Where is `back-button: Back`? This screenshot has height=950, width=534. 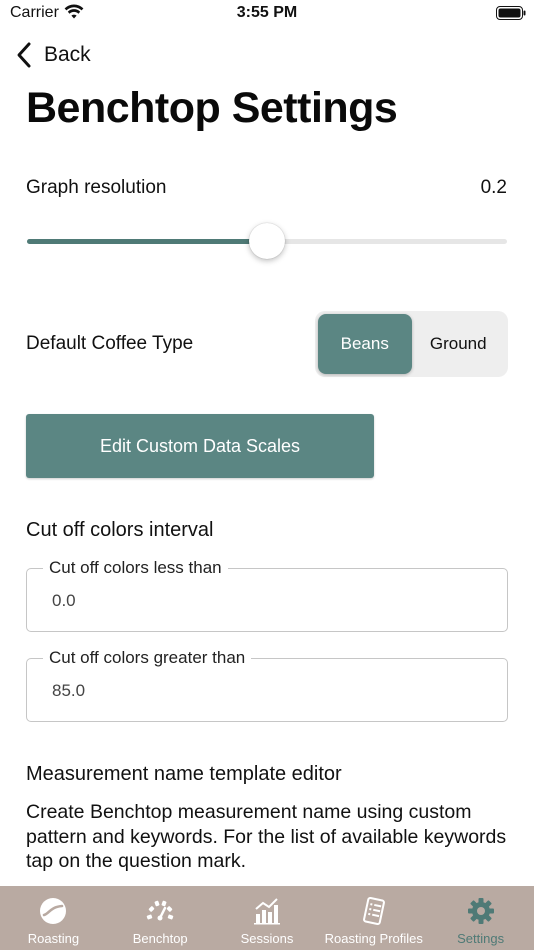 back-button: Back is located at coordinates (52, 55).